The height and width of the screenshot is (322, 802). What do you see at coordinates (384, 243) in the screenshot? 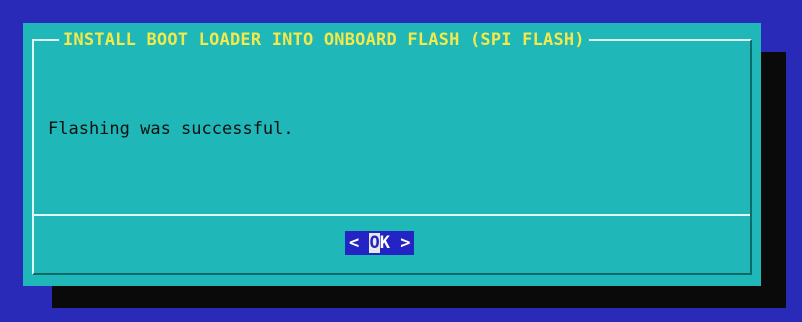
I see `ok-button-label: K` at bounding box center [384, 243].